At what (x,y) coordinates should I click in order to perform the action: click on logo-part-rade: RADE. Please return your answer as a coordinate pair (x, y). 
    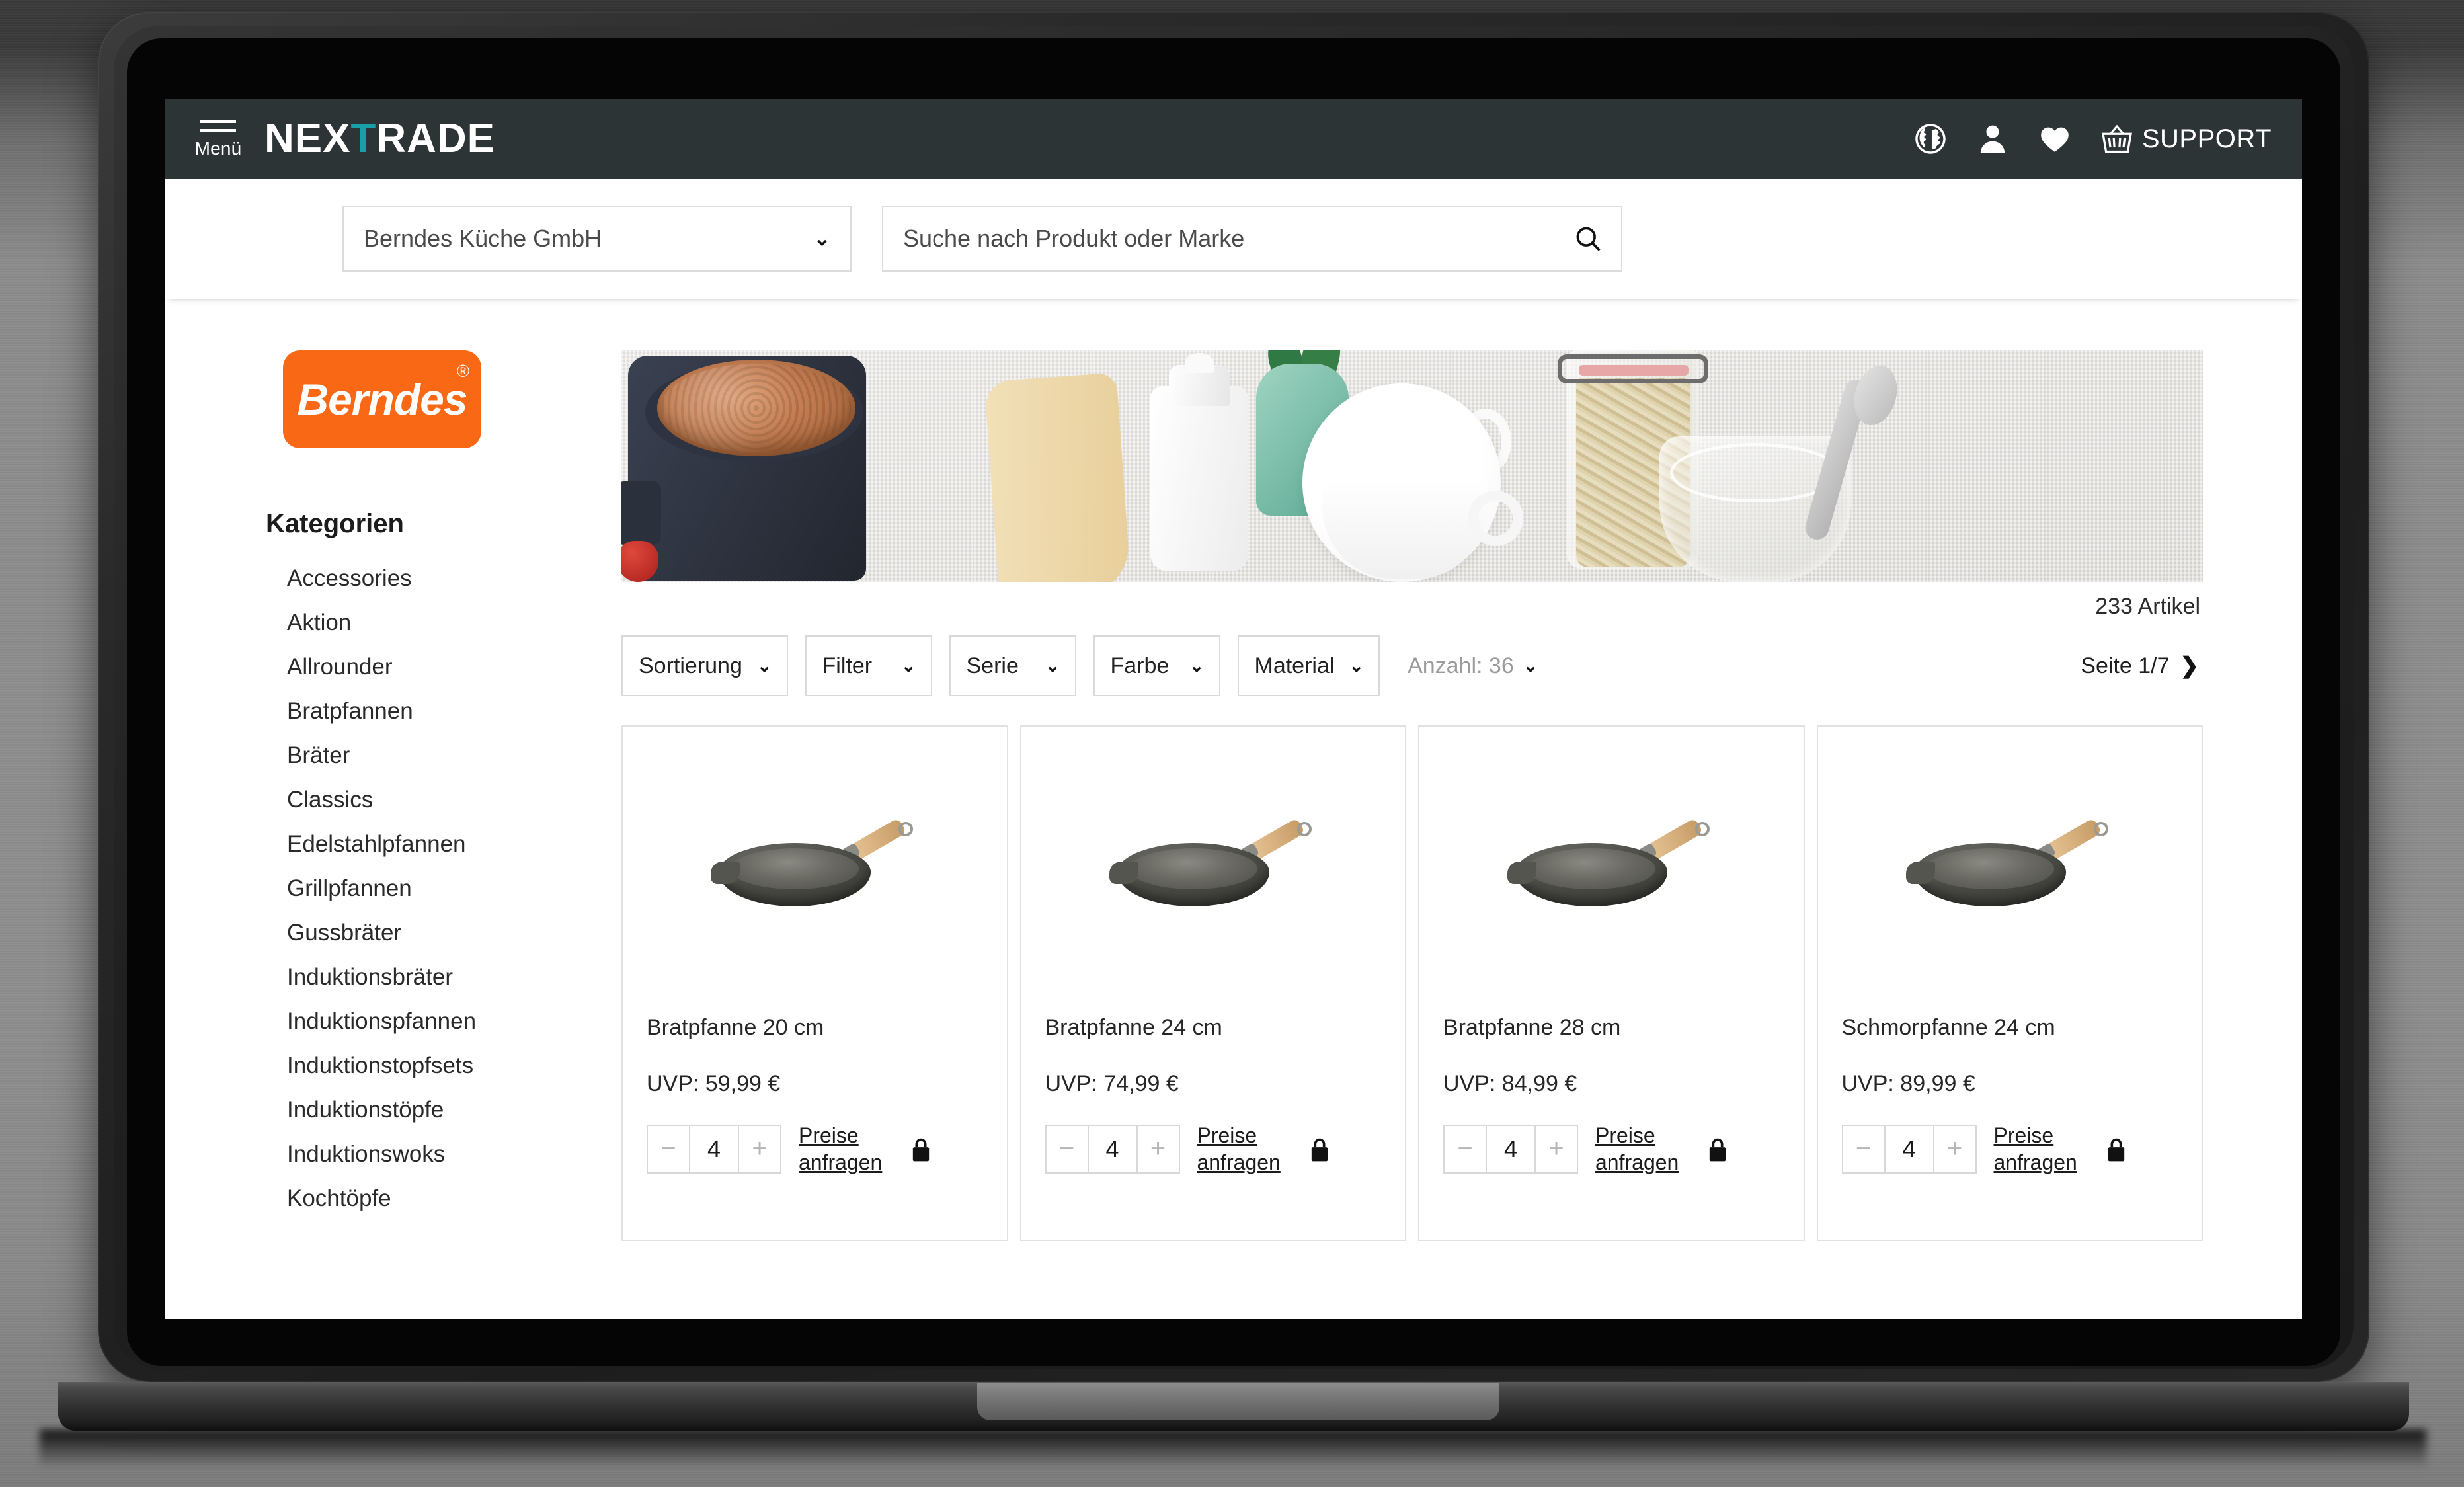
    Looking at the image, I should click on (436, 138).